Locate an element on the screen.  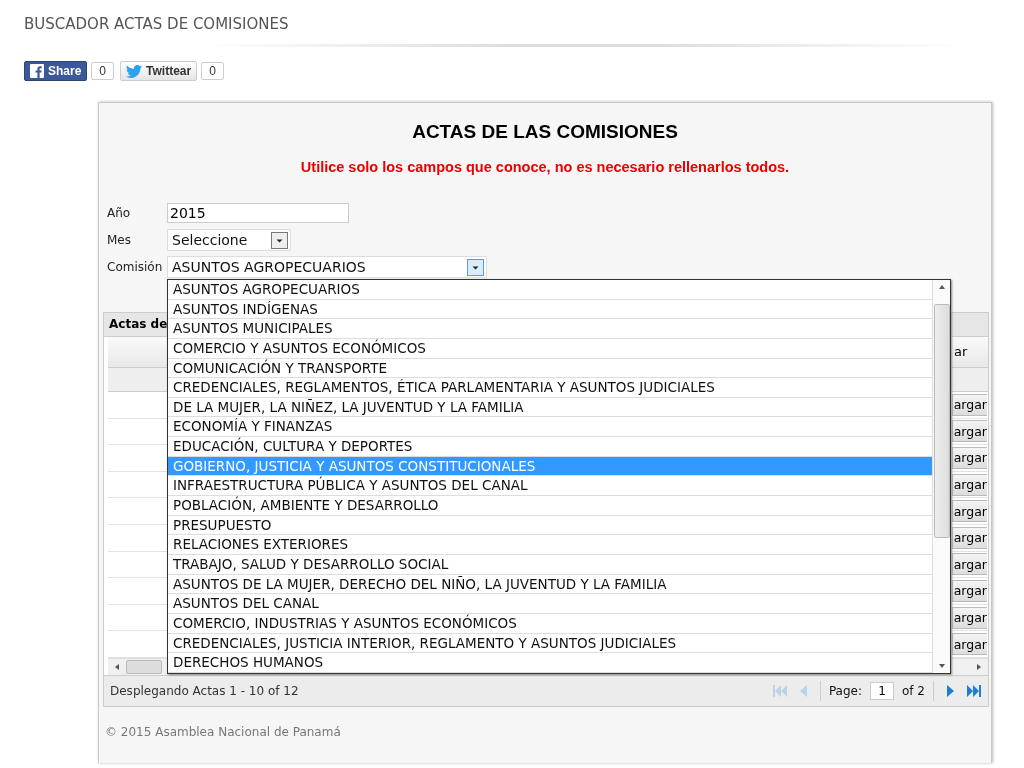
scroll-right-icon is located at coordinates (979, 666).